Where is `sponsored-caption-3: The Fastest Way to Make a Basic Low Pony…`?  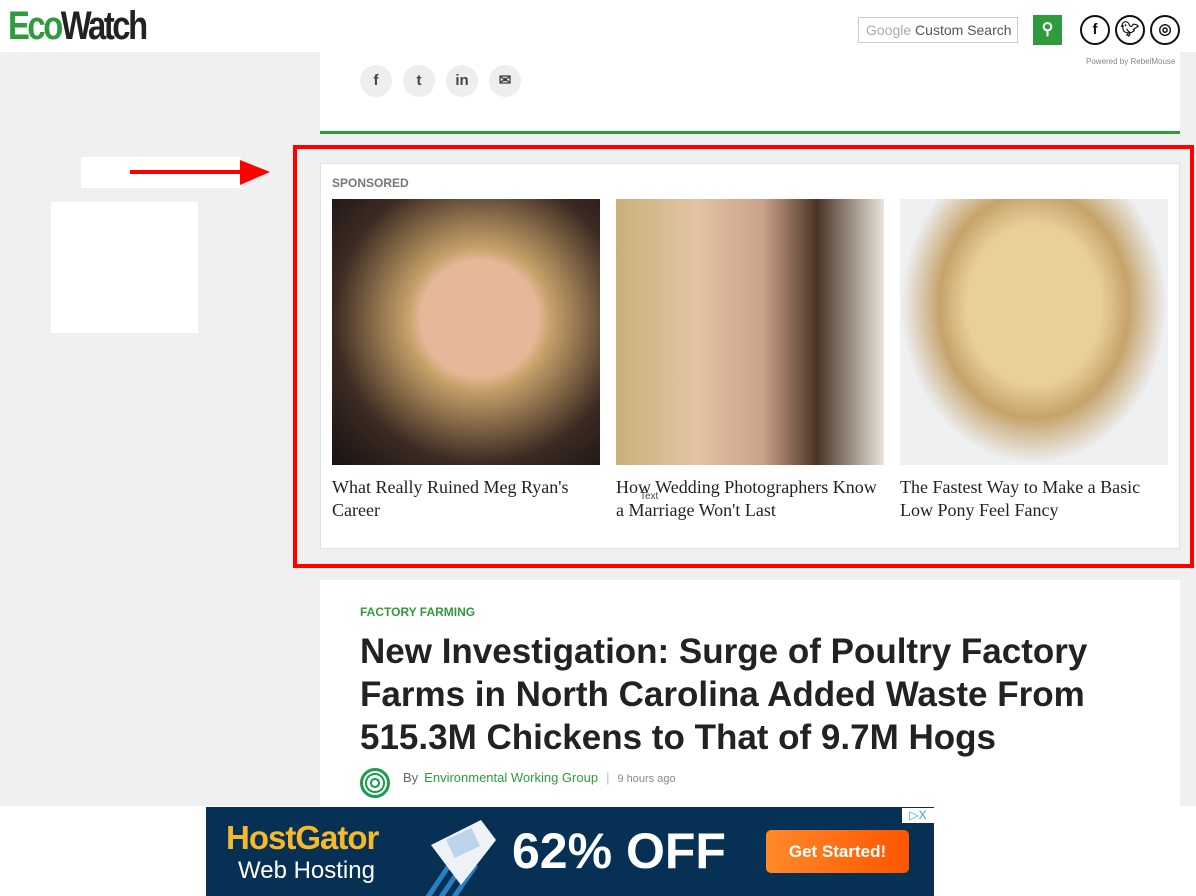 sponsored-caption-3: The Fastest Way to Make a Basic Low Pony… is located at coordinates (1035, 499).